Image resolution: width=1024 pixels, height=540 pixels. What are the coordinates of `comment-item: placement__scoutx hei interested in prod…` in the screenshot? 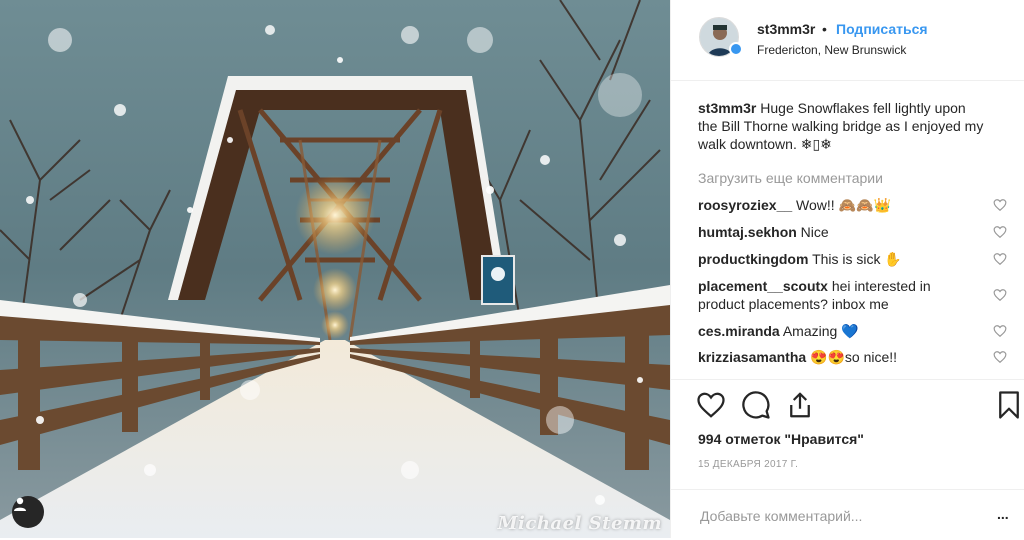 It's located at (833, 295).